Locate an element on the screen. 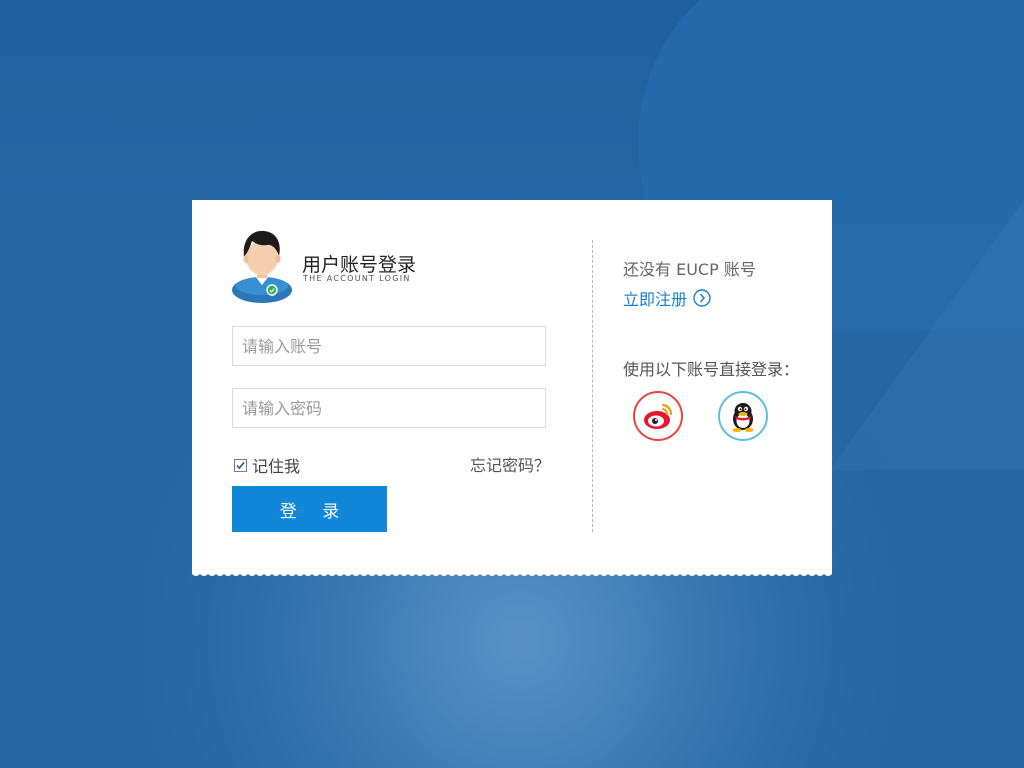  page-subtitle: THE ACCOUNT LOGIN is located at coordinates (357, 278).